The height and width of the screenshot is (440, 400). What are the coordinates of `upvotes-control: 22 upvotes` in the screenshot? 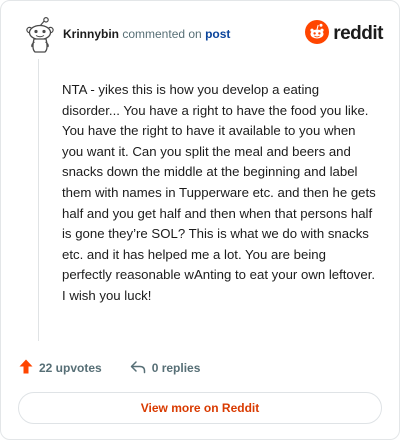 It's located at (60, 368).